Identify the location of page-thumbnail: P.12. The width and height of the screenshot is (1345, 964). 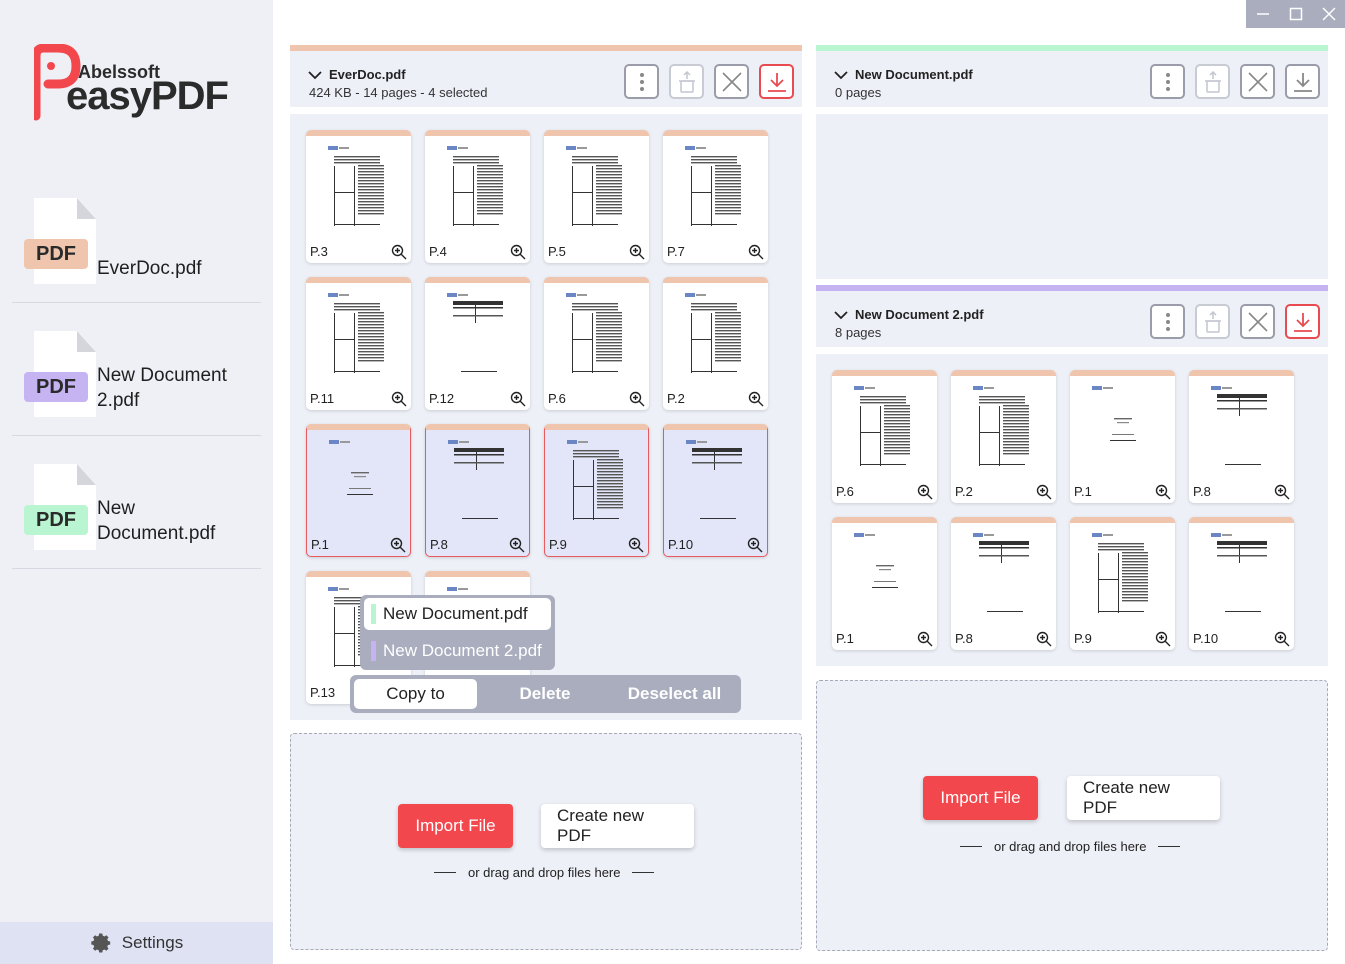
(477, 343).